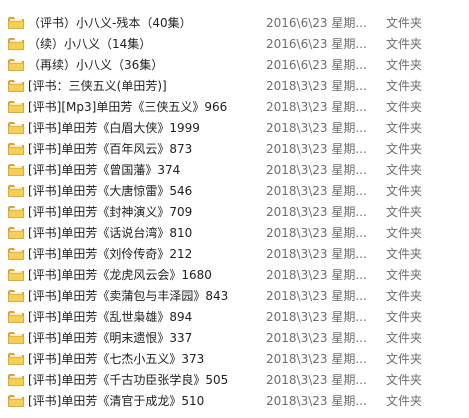 Image resolution: width=469 pixels, height=418 pixels. Describe the element at coordinates (114, 128) in the screenshot. I see `file-name: [评书]单田芳《白眉大侠》1999` at that location.